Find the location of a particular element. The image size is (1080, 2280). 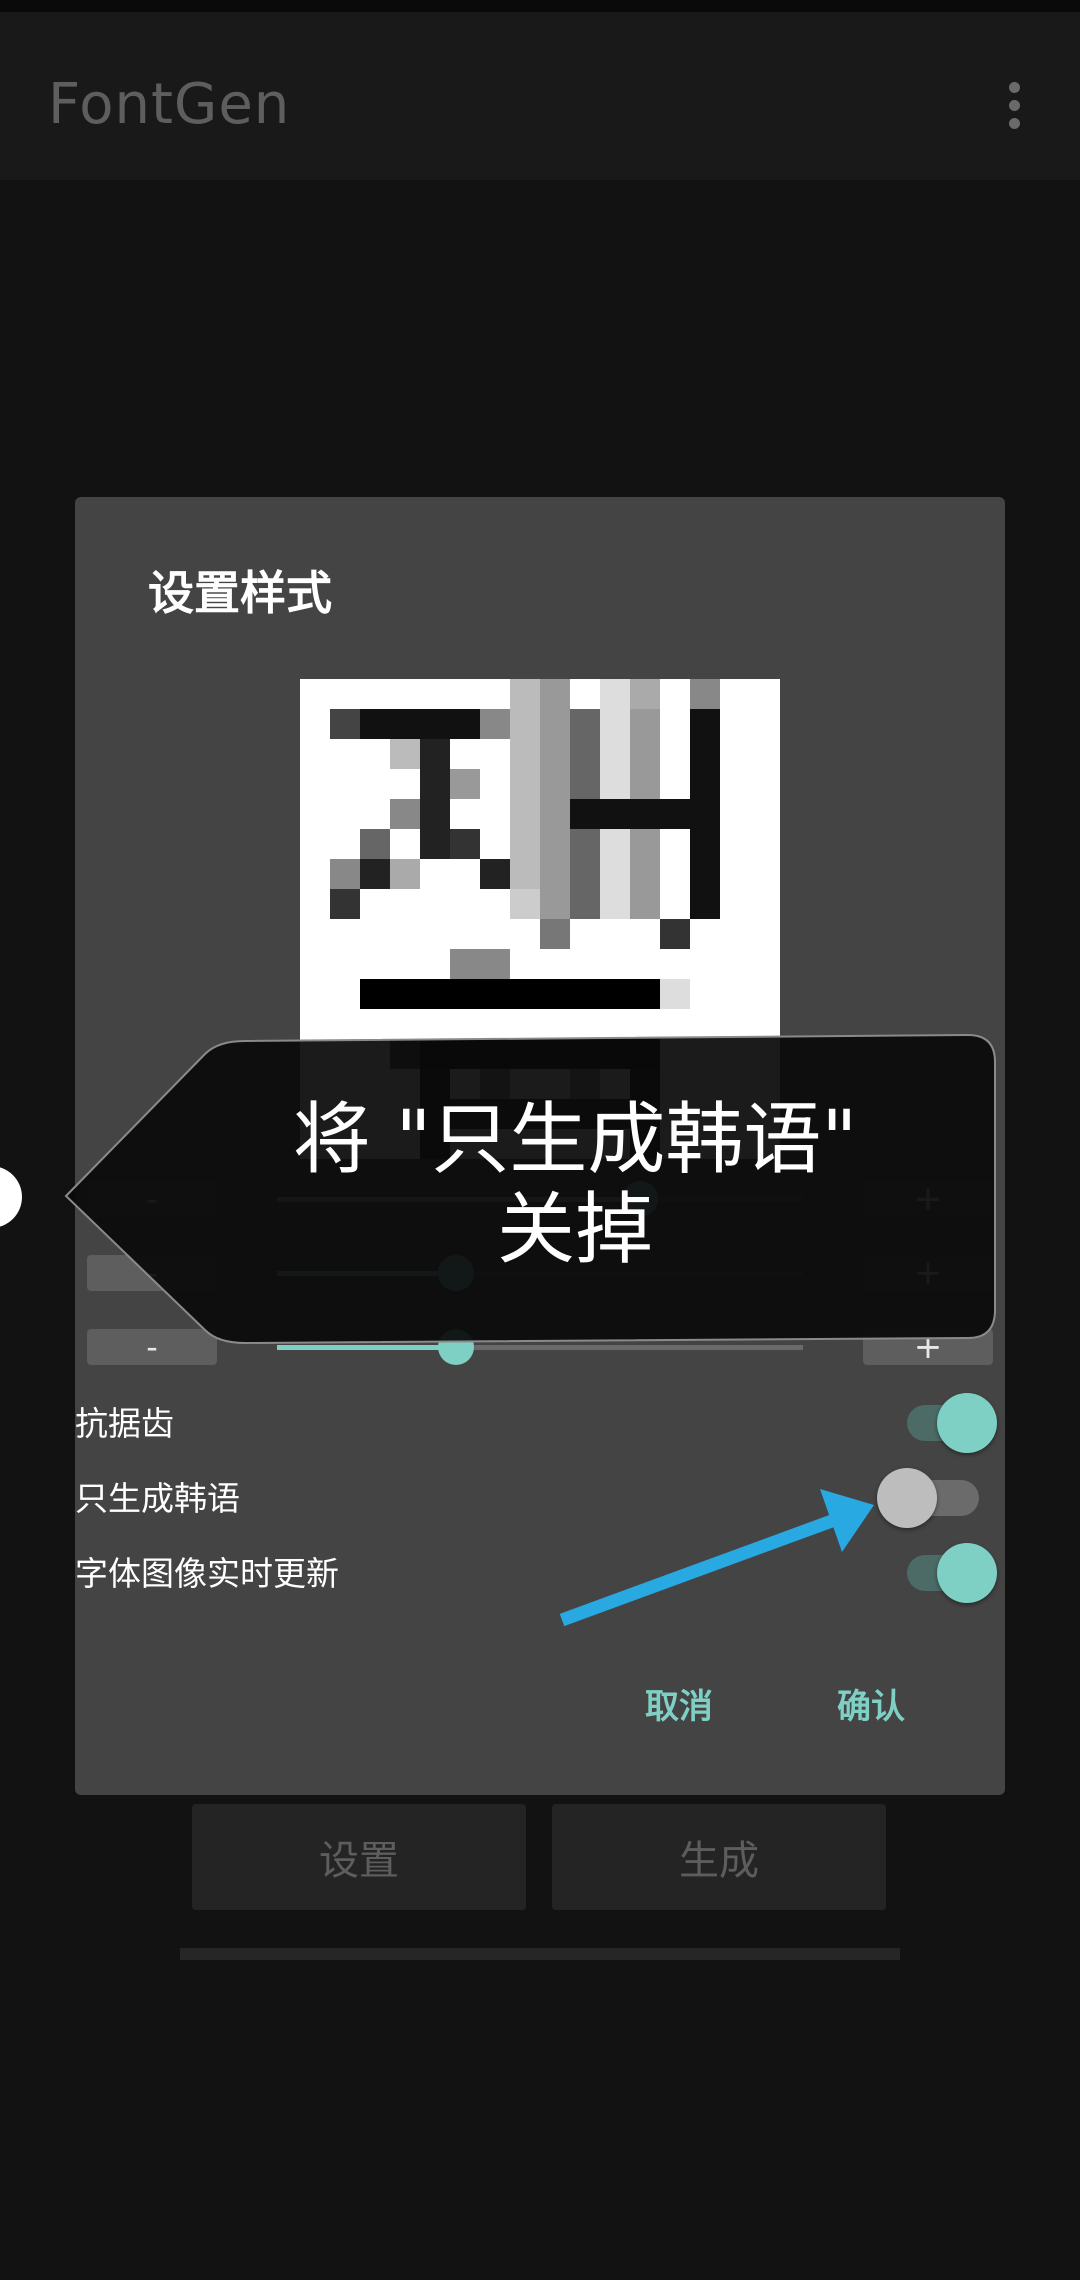

slider-row-2: - + is located at coordinates (540, 1274).